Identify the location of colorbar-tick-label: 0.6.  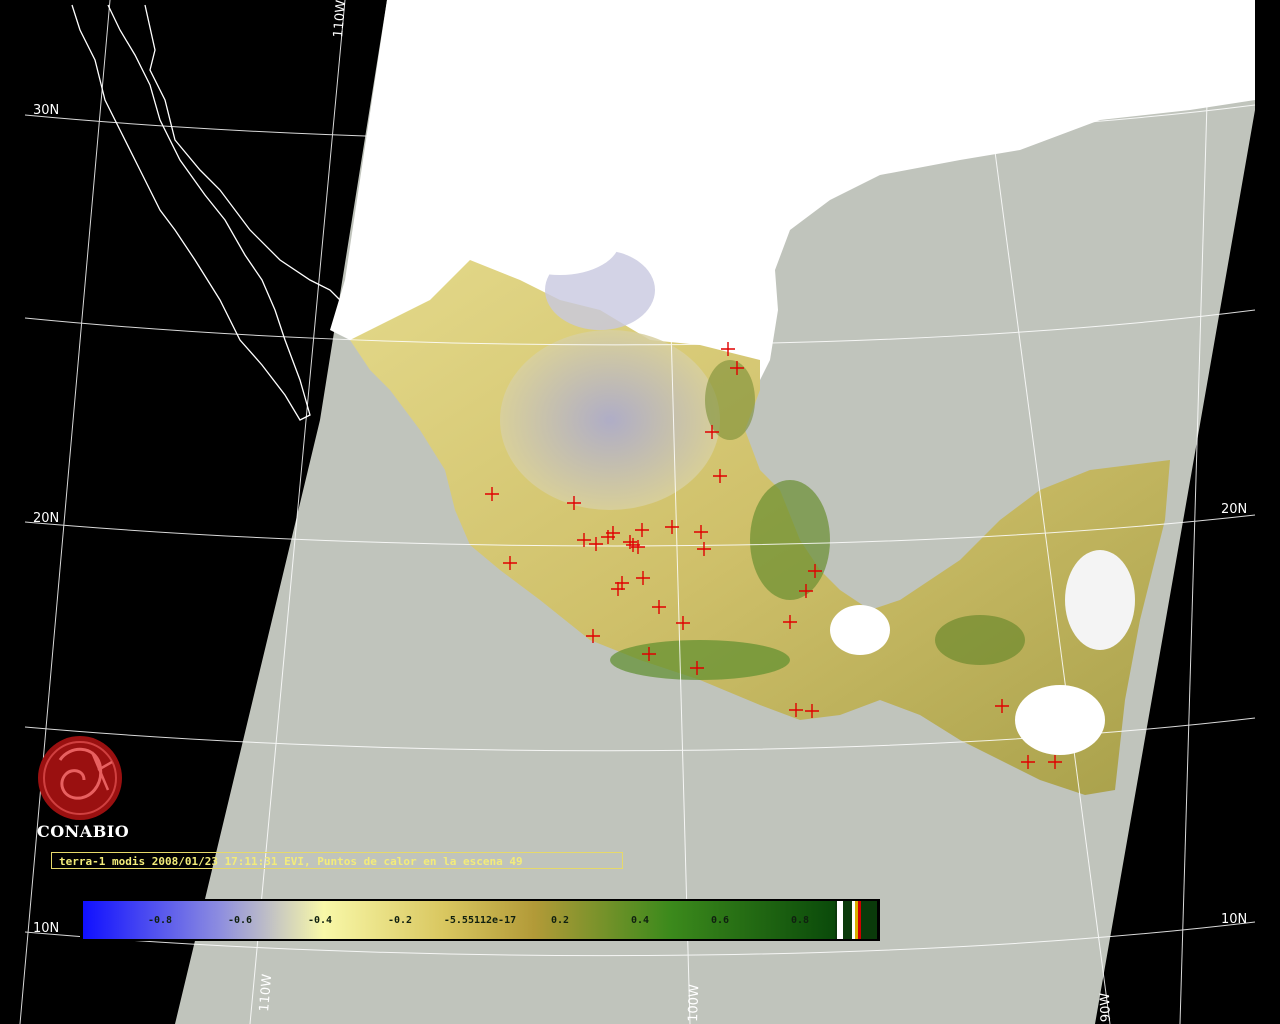
(720, 920).